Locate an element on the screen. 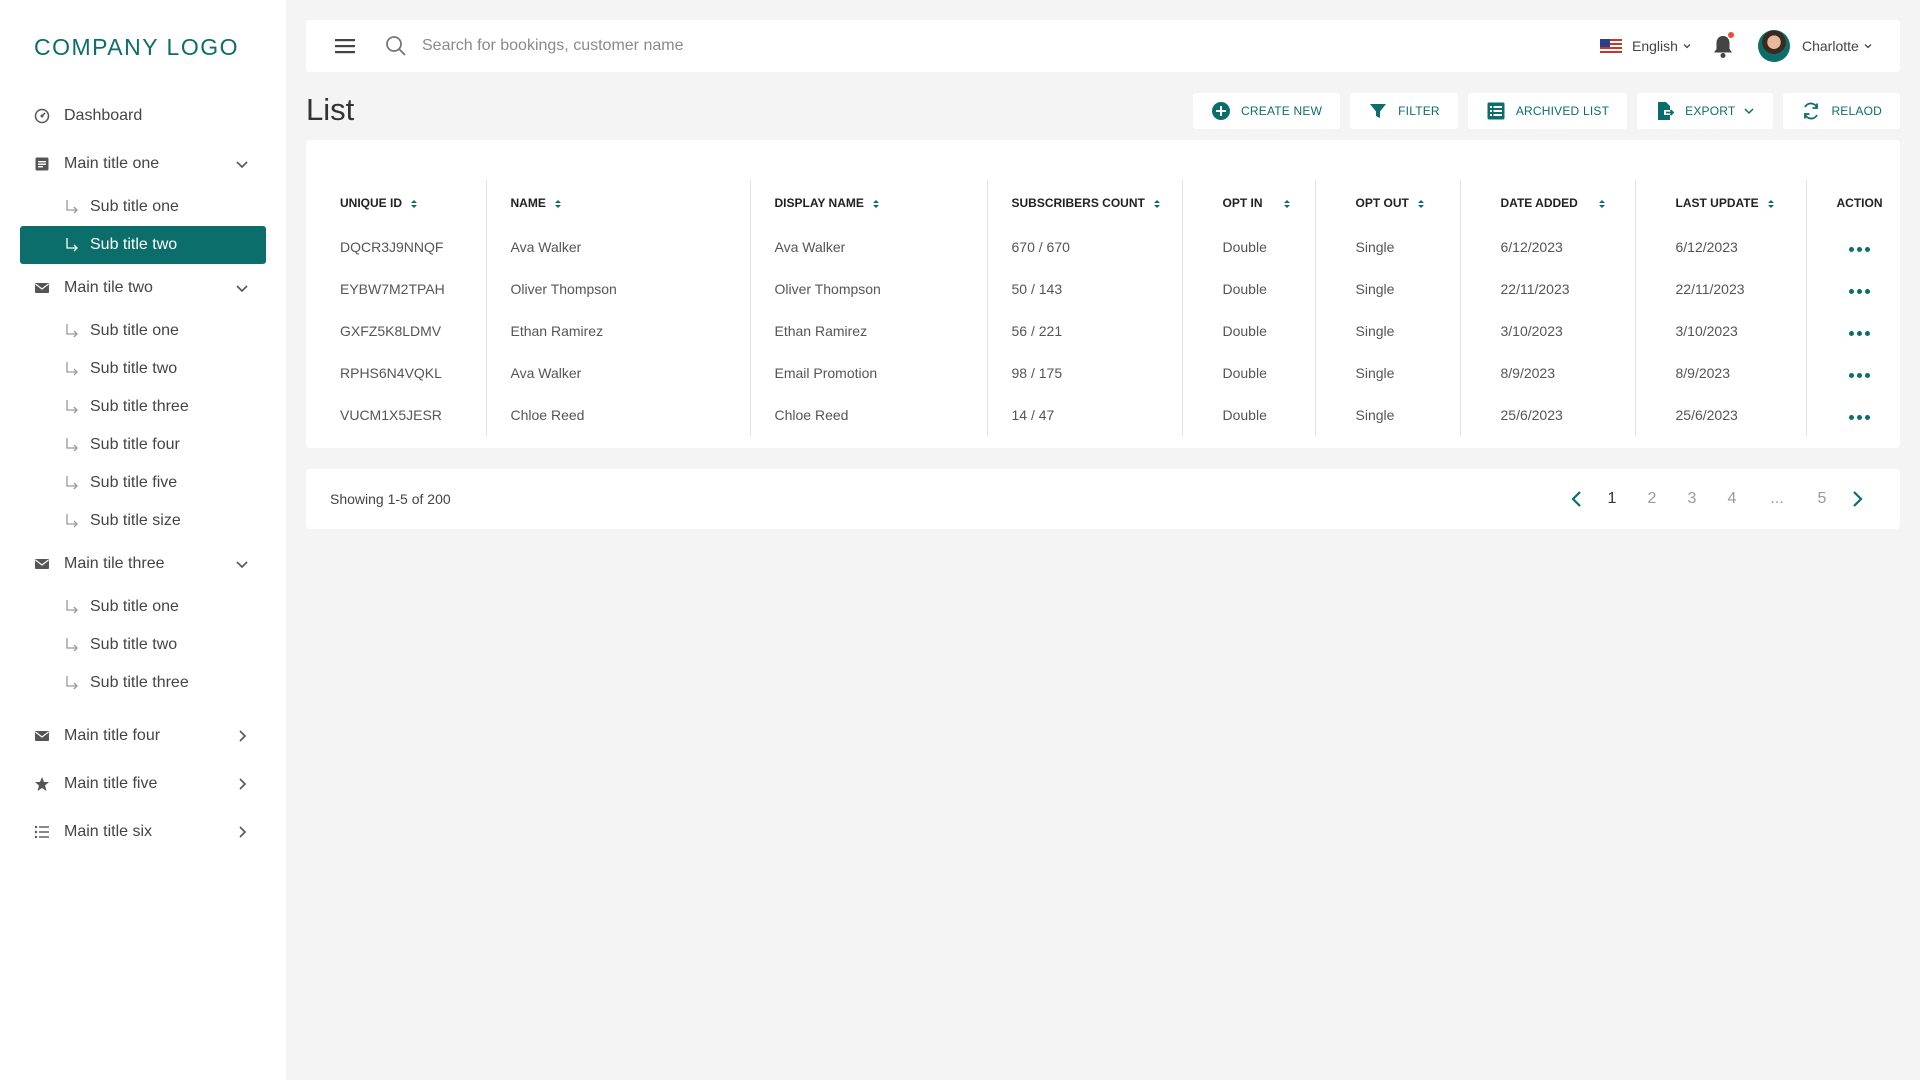 The width and height of the screenshot is (1920, 1080). sidebar-item-main-title-four: Main title four is located at coordinates (143, 736).